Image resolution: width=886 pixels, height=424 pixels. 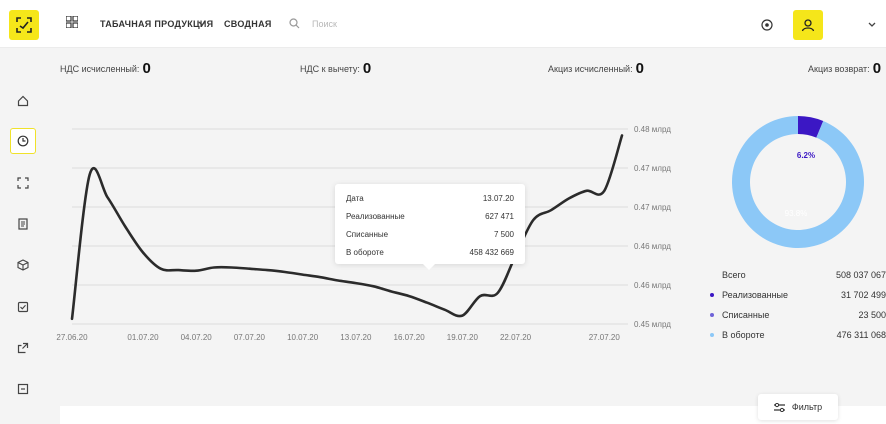 I want to click on tooltip-value: 458 432 669, so click(x=492, y=252).